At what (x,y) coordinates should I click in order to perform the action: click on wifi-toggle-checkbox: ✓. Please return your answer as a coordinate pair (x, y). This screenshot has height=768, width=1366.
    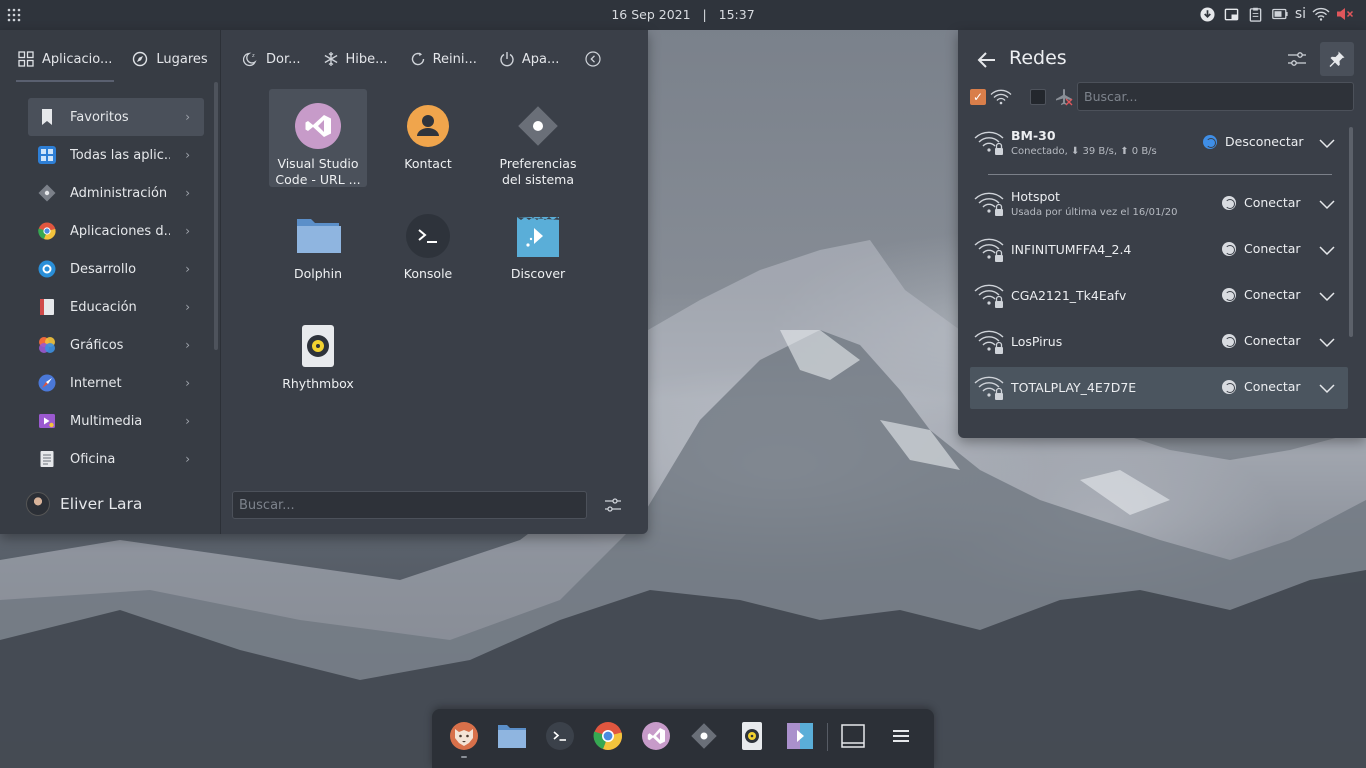
    Looking at the image, I should click on (978, 97).